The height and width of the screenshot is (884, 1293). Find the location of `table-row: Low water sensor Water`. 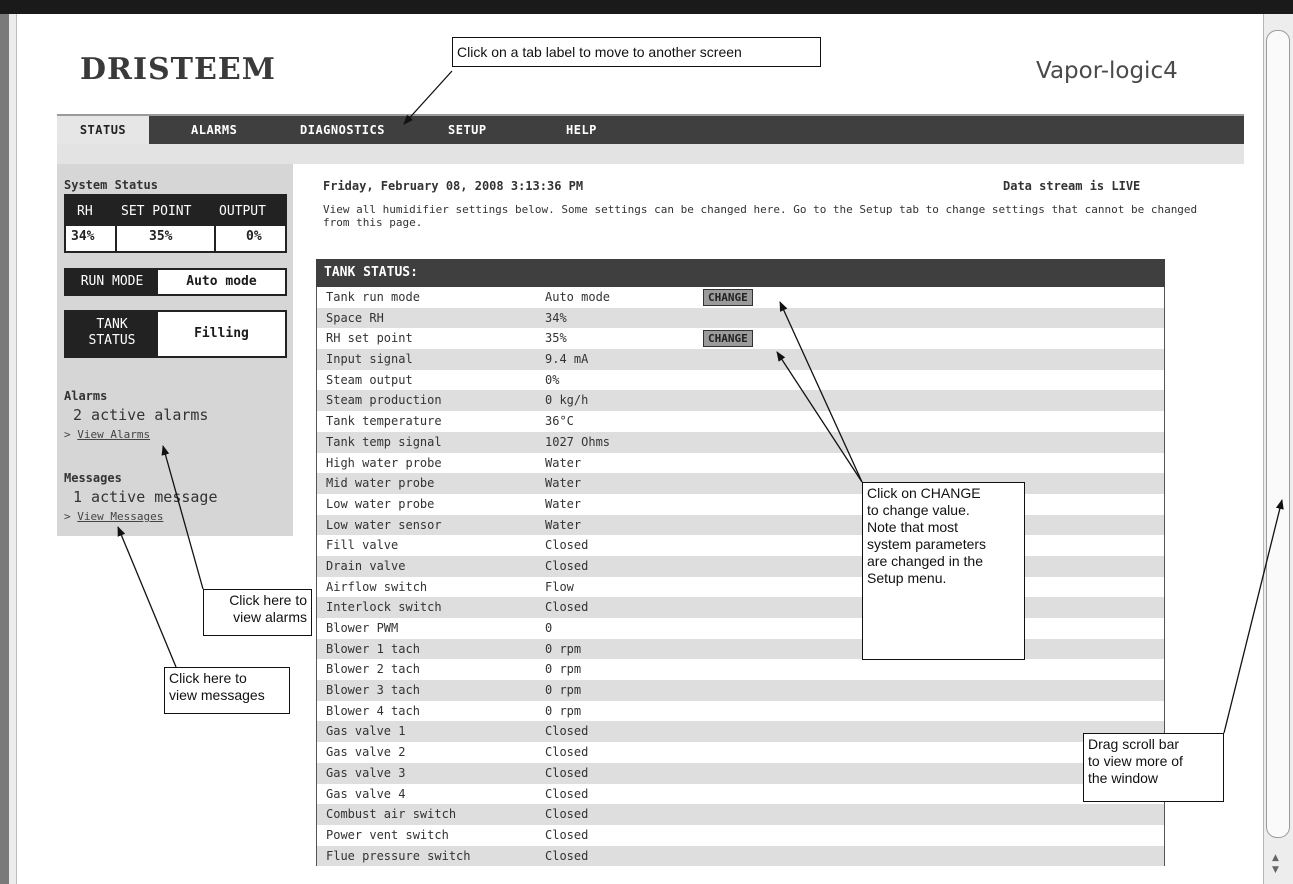

table-row: Low water sensor Water is located at coordinates (740, 525).